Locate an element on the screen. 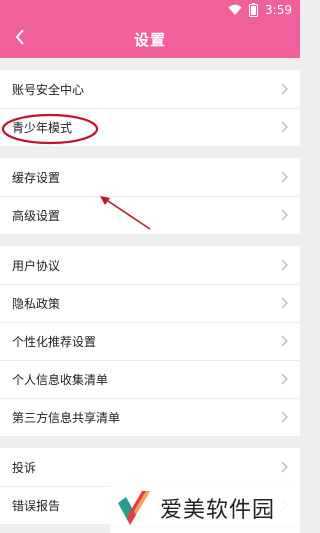 The width and height of the screenshot is (320, 533). settings-item-label: 缓存设置 is located at coordinates (36, 177).